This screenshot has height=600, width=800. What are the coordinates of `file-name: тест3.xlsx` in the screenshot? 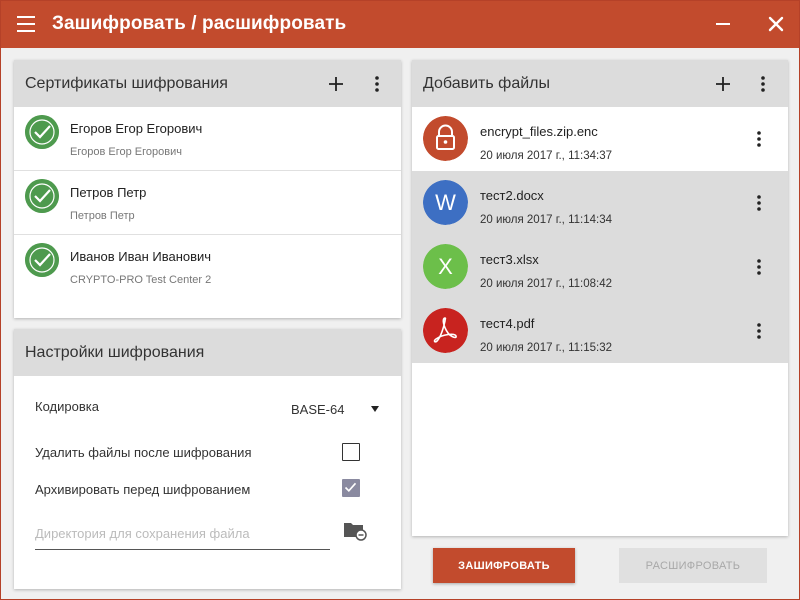 It's located at (509, 259).